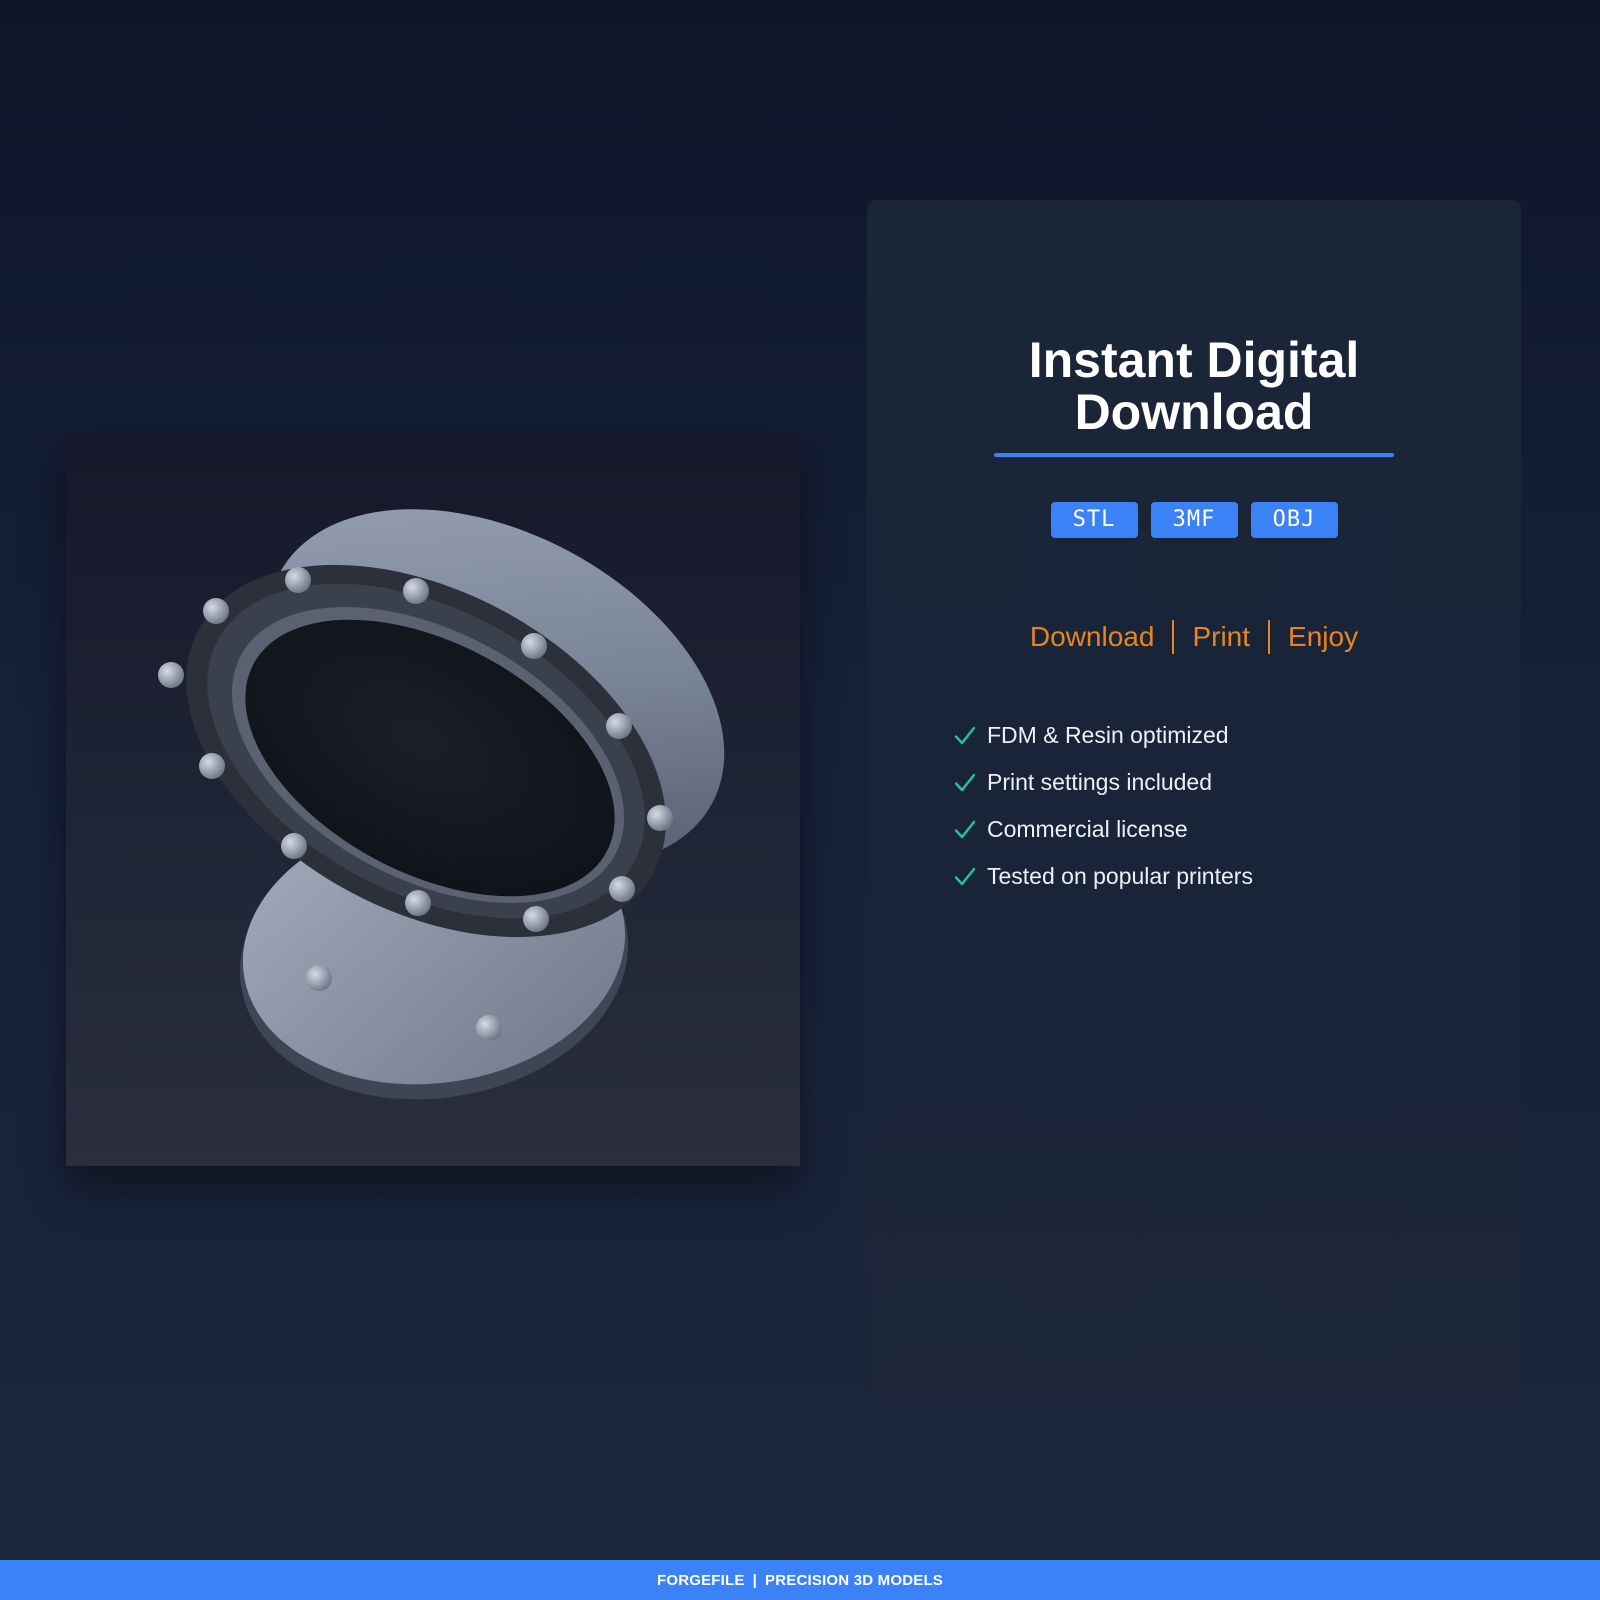  What do you see at coordinates (1194, 412) in the screenshot?
I see `title-line-2: Download` at bounding box center [1194, 412].